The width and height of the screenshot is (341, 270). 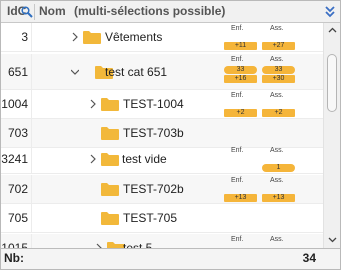 What do you see at coordinates (16, 37) in the screenshot?
I see `row-id: 3` at bounding box center [16, 37].